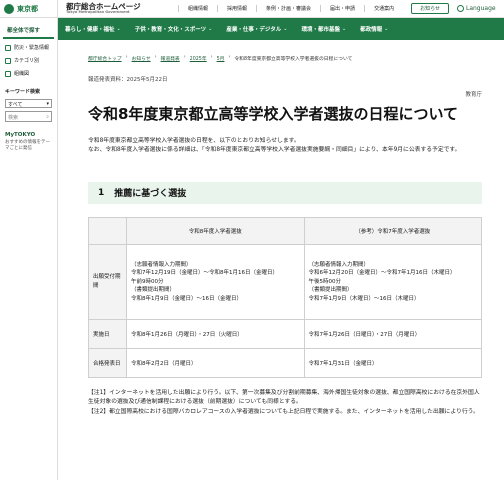 The image size is (504, 480). I want to click on nav-label: 環境・都市基盤, so click(320, 30).